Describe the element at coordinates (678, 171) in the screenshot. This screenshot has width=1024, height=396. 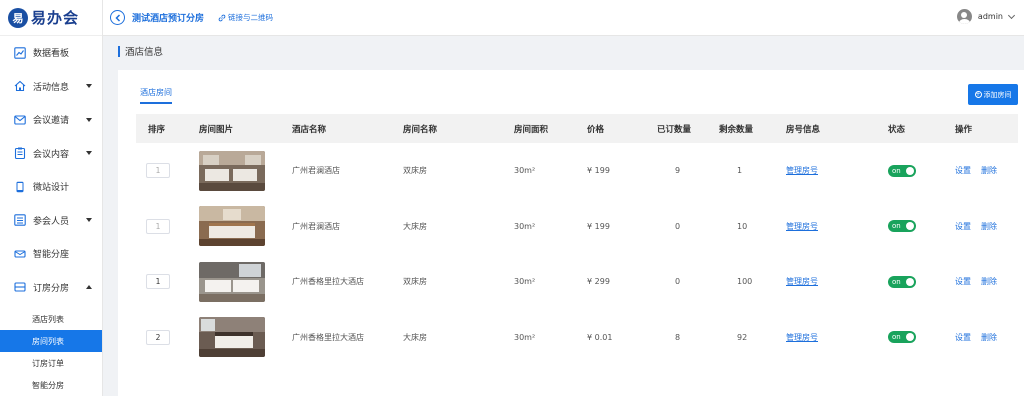
I see `booked-count: 9` at that location.